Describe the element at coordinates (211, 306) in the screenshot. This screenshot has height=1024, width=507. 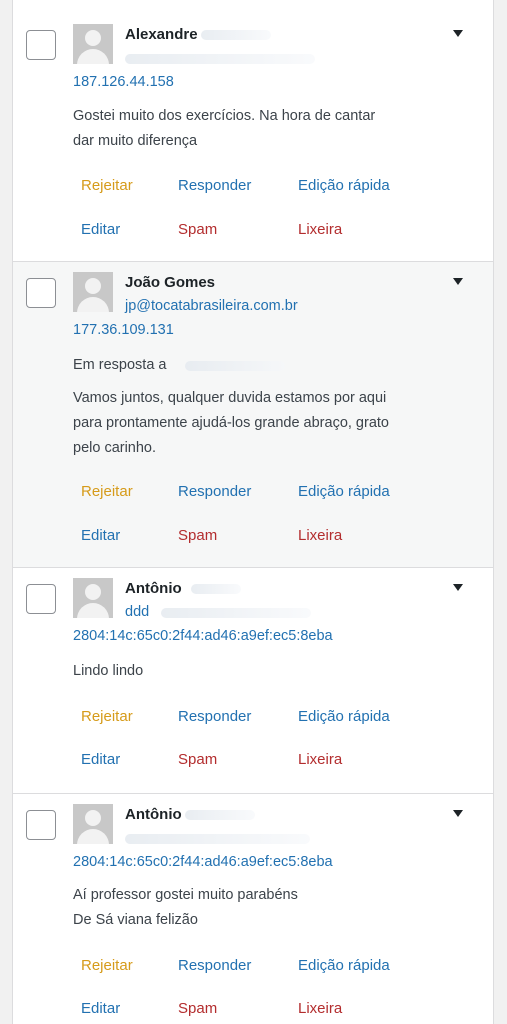
I see `comment-email: jp@tocatabrasileira.com.br` at that location.